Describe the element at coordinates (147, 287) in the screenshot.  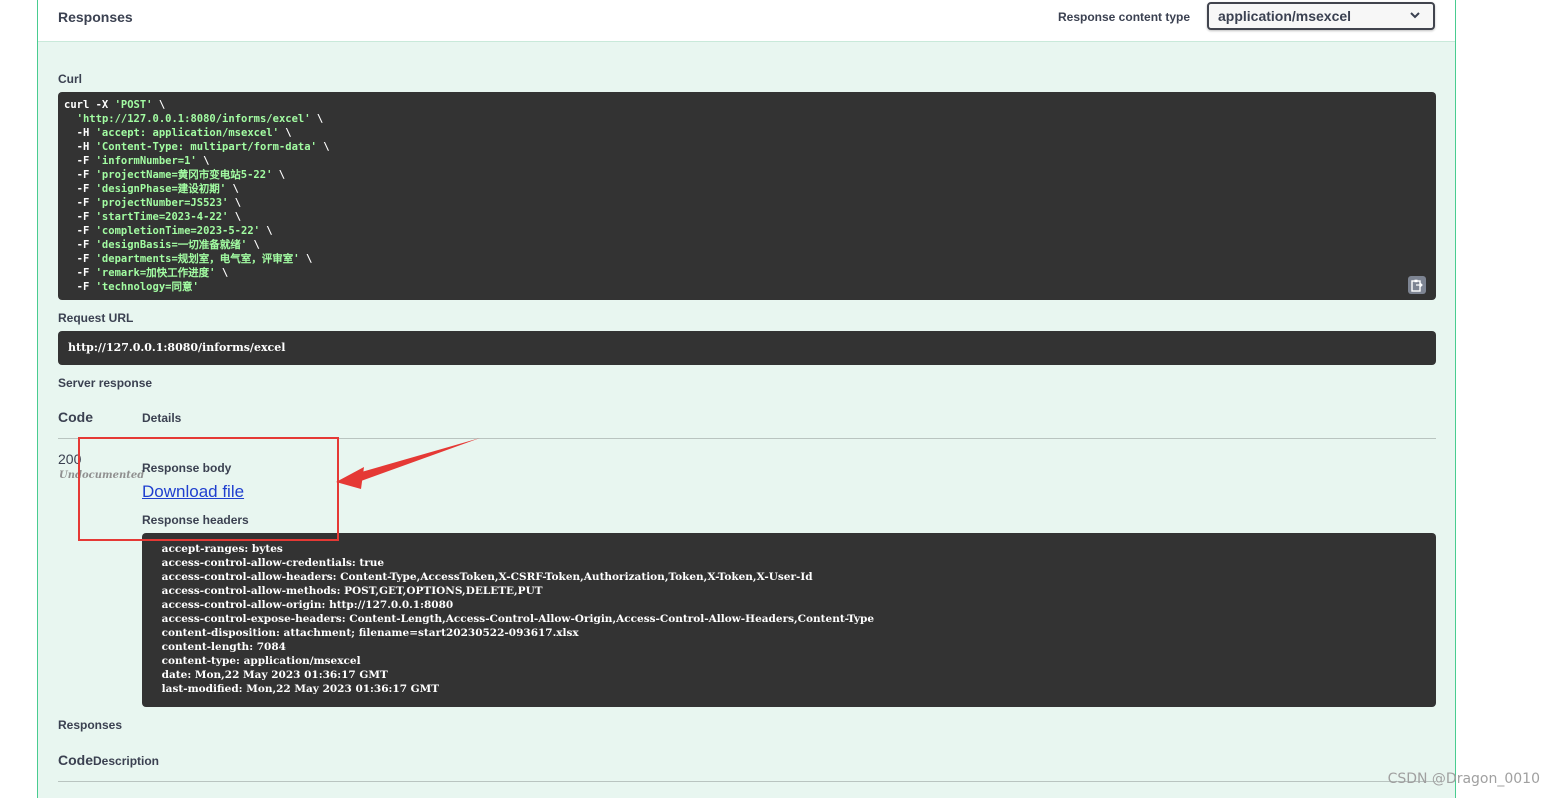
I see `curl-string: 'technology=同意'` at that location.